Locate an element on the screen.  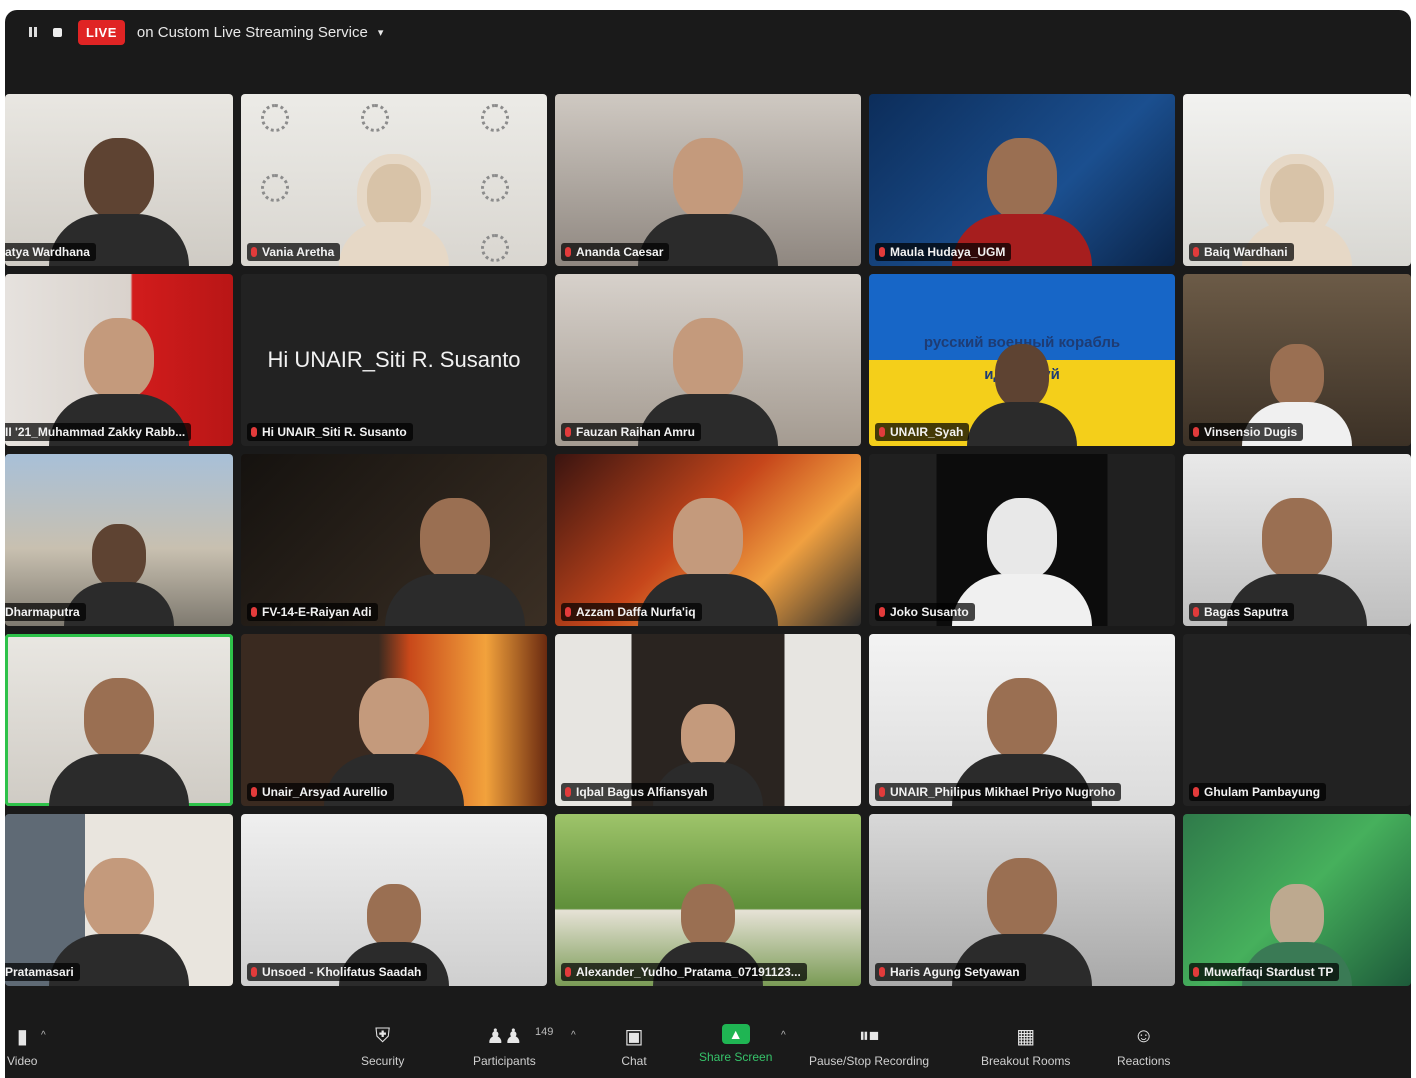
chat-button: ▣ Chat is located at coordinates (634, 1046).